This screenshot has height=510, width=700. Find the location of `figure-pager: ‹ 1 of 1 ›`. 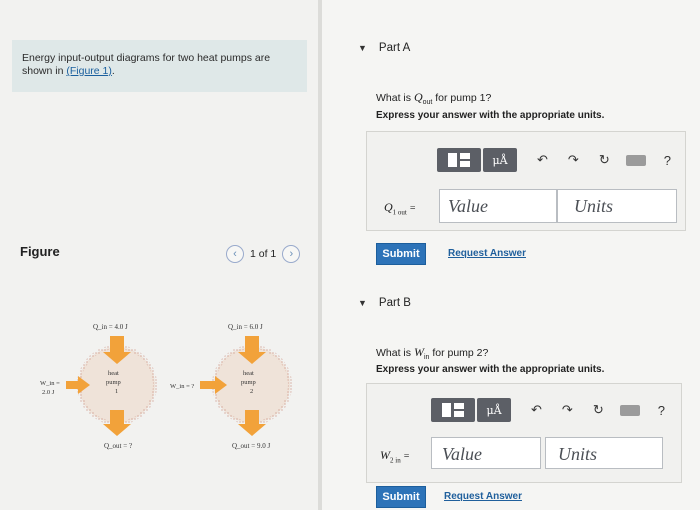

figure-pager: ‹ 1 of 1 › is located at coordinates (263, 254).